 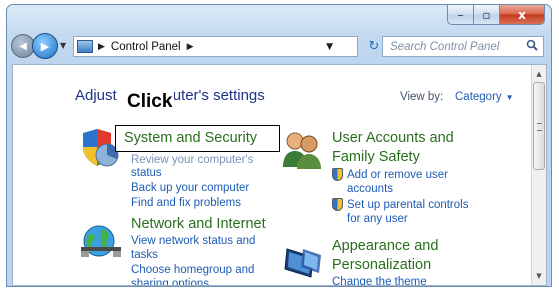 I want to click on parental-controls-link-cont: for any user, so click(x=377, y=219).